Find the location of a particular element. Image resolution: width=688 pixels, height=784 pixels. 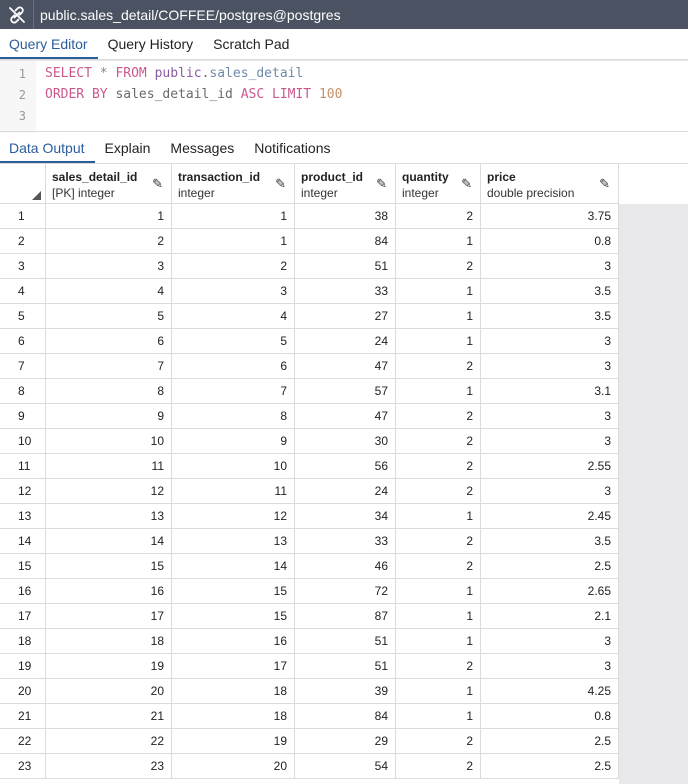

table-cell: 0.8 is located at coordinates (550, 241).